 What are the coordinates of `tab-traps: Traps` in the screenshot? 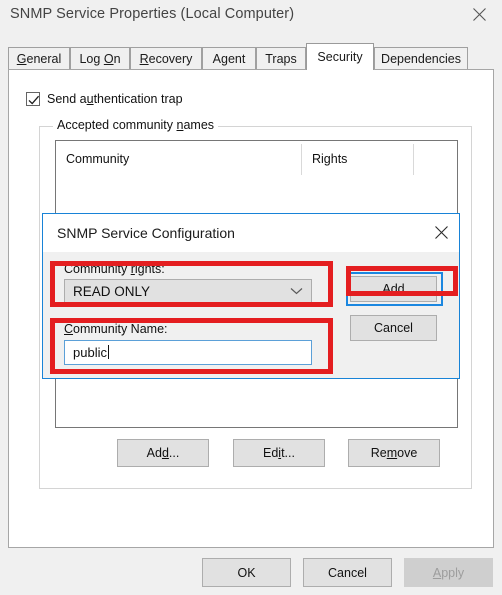 It's located at (281, 58).